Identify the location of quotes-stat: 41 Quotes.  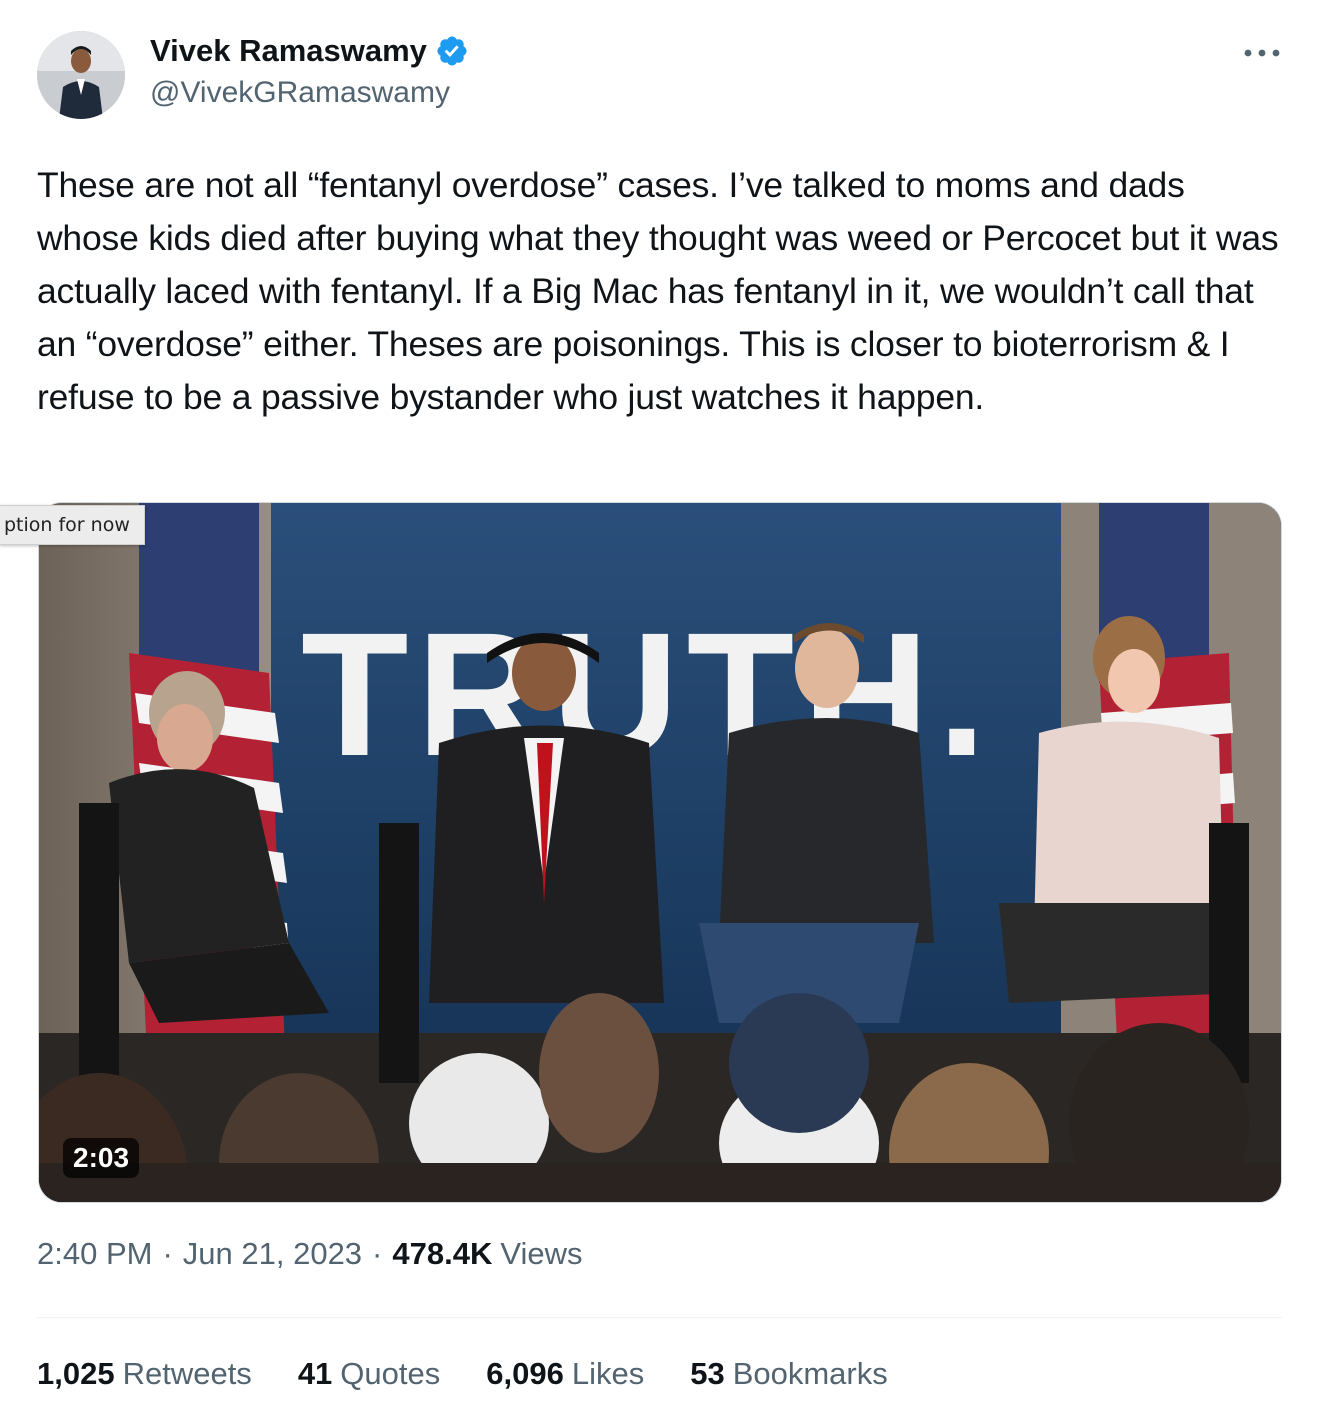
(369, 1374).